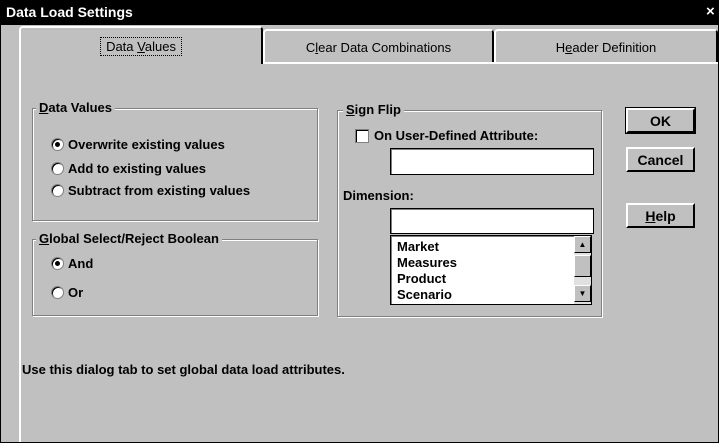 The image size is (719, 443). I want to click on radio-subtract-from-existing-values: Subtract from existing values, so click(150, 190).